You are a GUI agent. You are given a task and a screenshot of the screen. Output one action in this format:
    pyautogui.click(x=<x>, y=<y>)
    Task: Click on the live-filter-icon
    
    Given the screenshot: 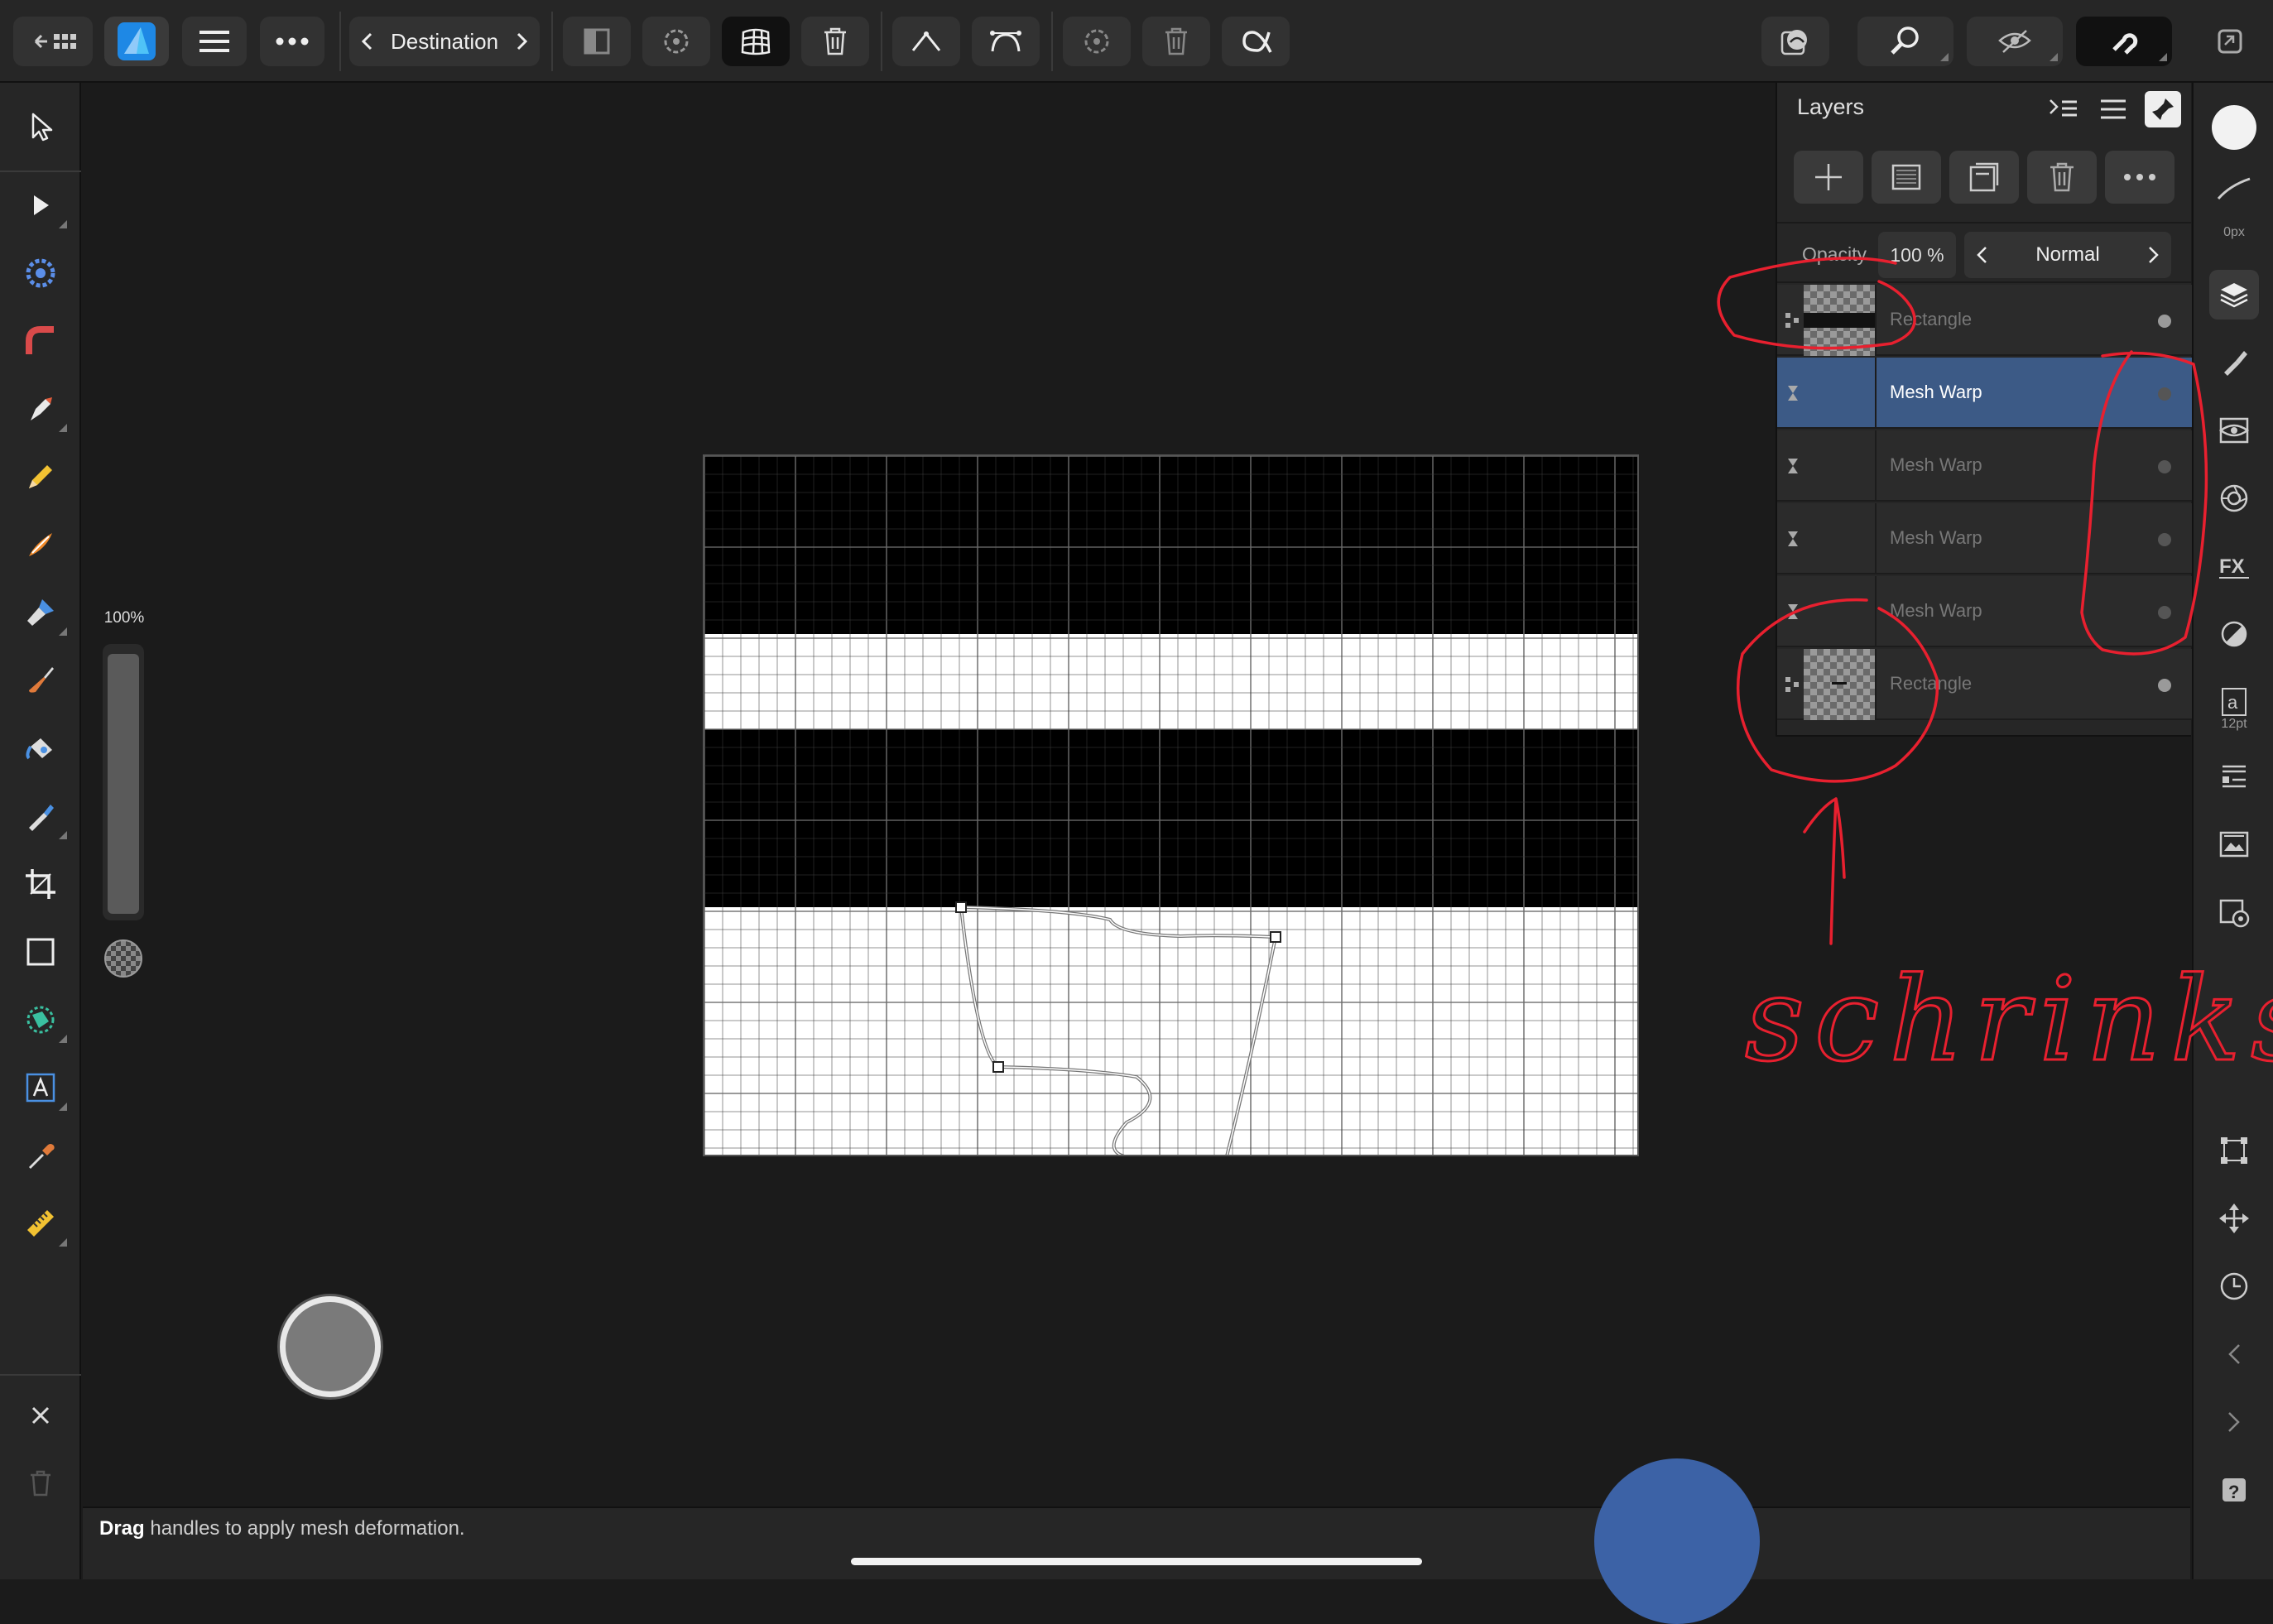 What is the action you would take?
    pyautogui.click(x=1793, y=538)
    